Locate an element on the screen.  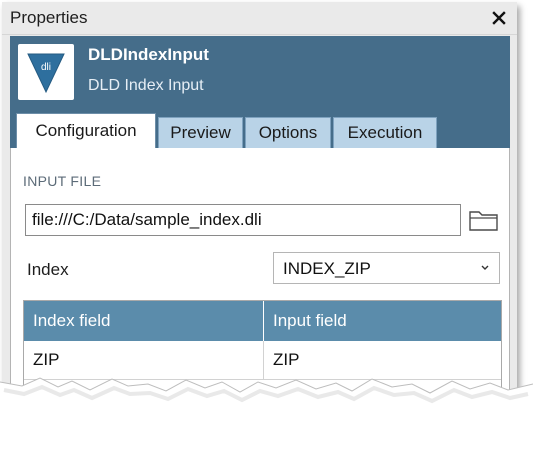
tab-label: Configuration is located at coordinates (86, 130).